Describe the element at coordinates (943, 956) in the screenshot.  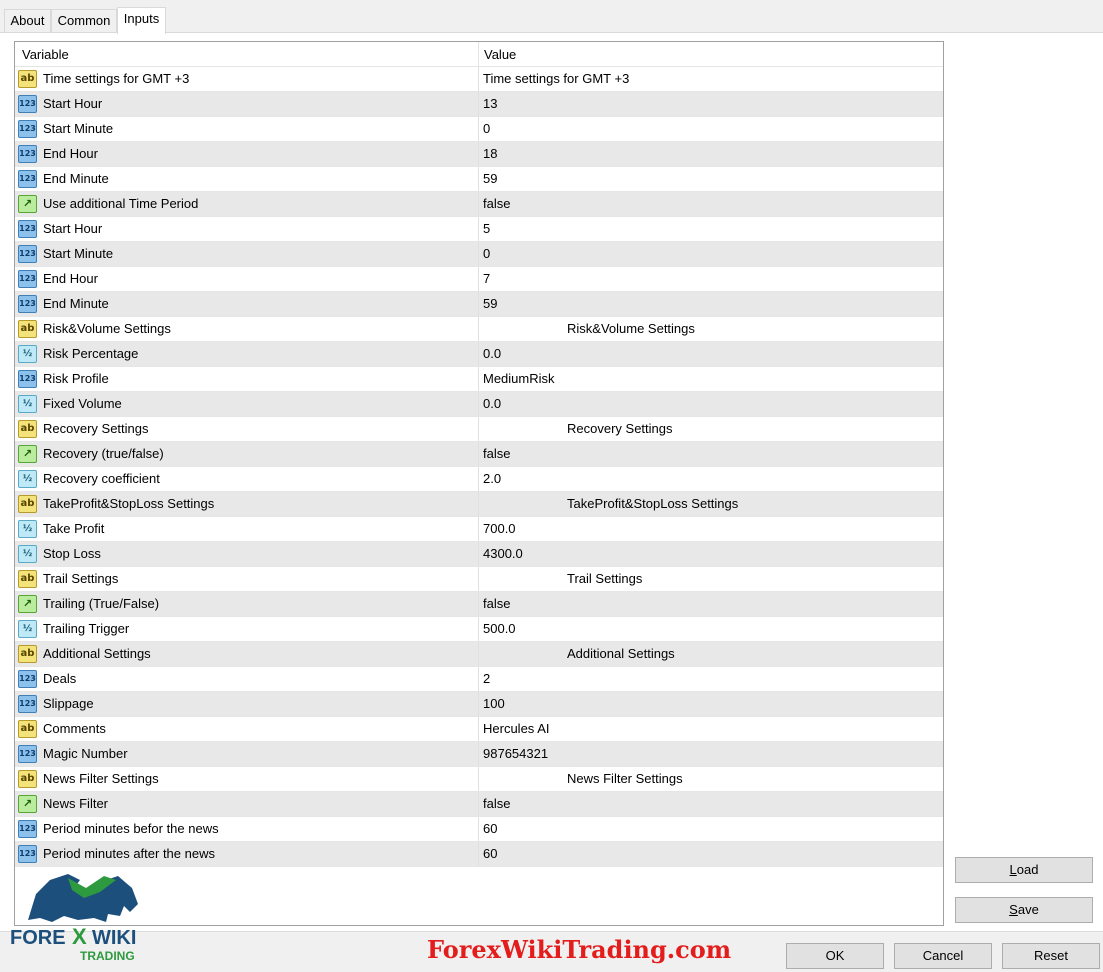
I see `cancel-button: Cancel` at that location.